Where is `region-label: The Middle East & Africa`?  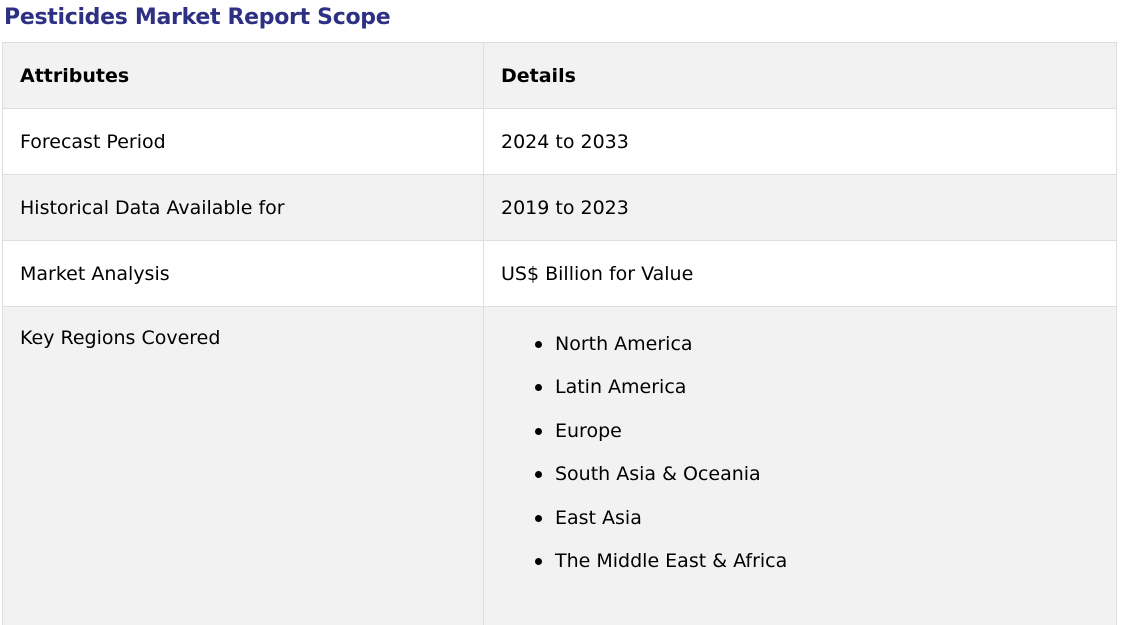 region-label: The Middle East & Africa is located at coordinates (671, 560).